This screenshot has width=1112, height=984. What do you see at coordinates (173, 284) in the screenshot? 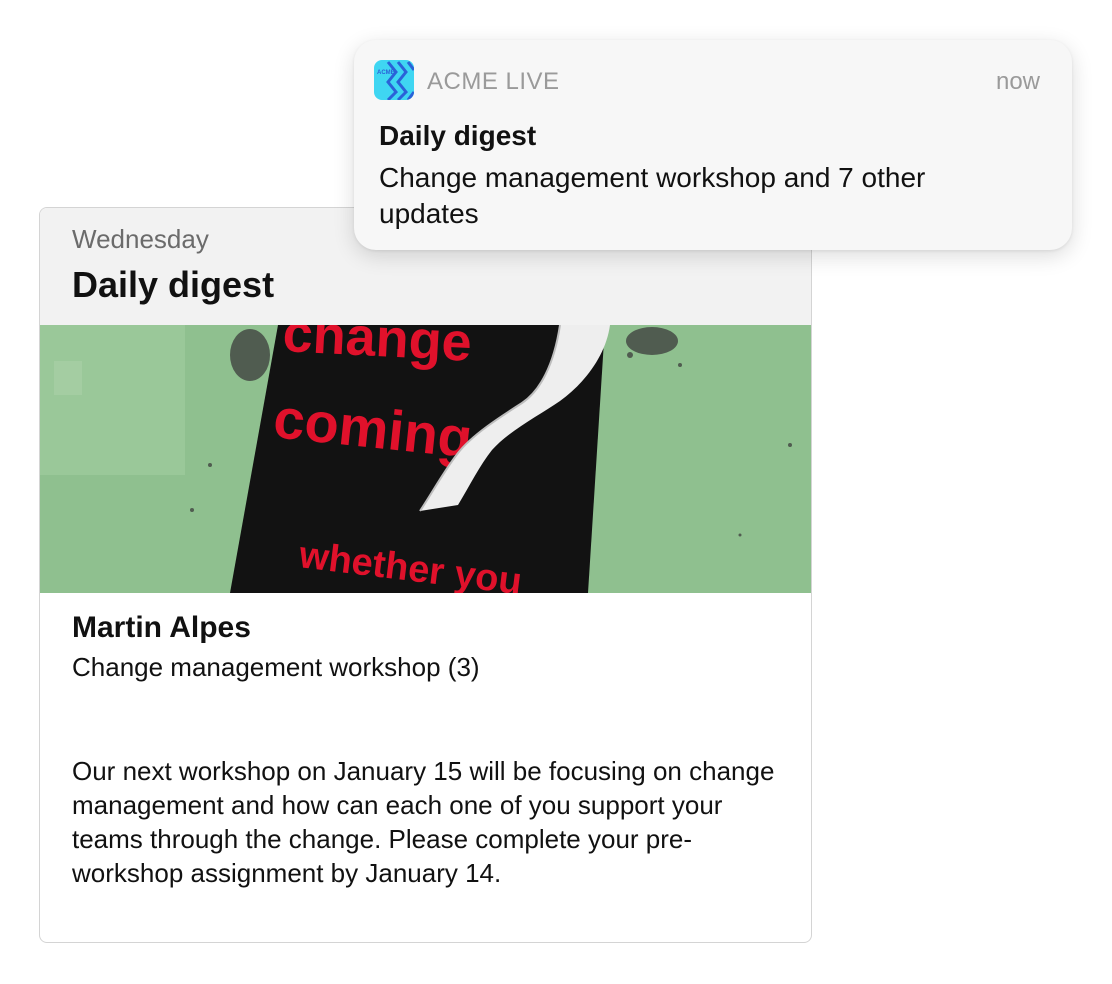
I see `digest-title: Daily digest` at bounding box center [173, 284].